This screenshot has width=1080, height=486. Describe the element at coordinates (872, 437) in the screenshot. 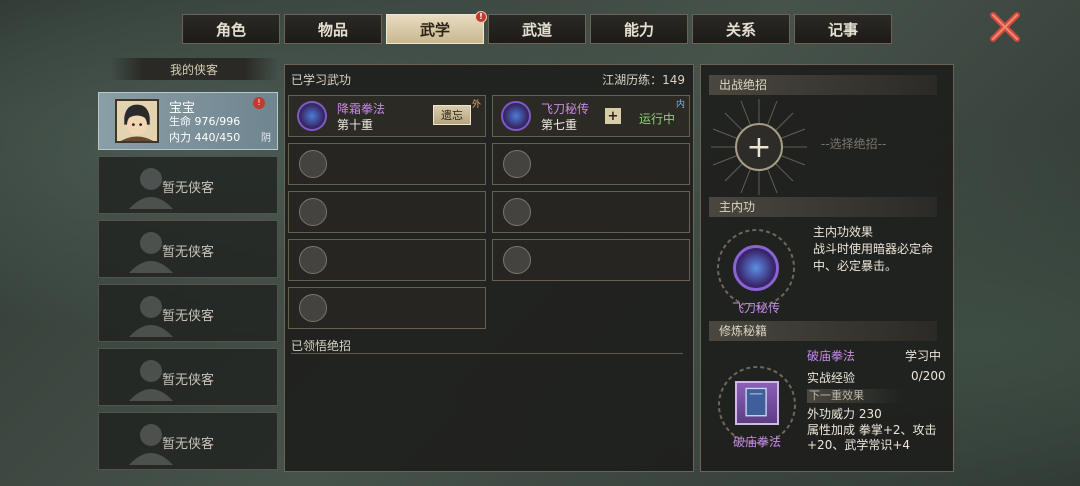

I see `next-attributes: 属性加成 拳掌+2、攻击+20、武学常识+4` at that location.